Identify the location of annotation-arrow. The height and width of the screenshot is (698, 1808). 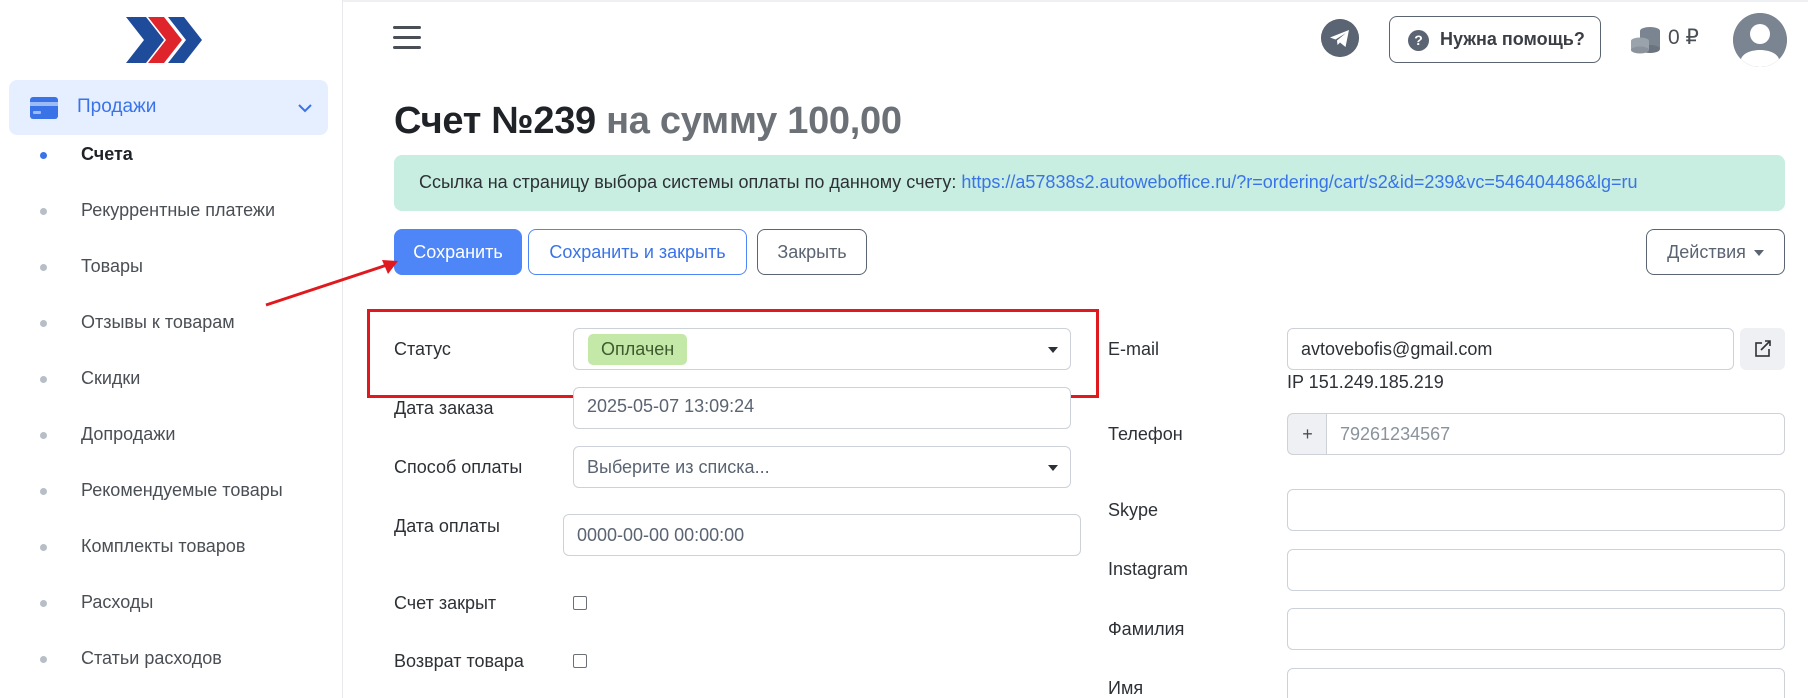
(331, 283).